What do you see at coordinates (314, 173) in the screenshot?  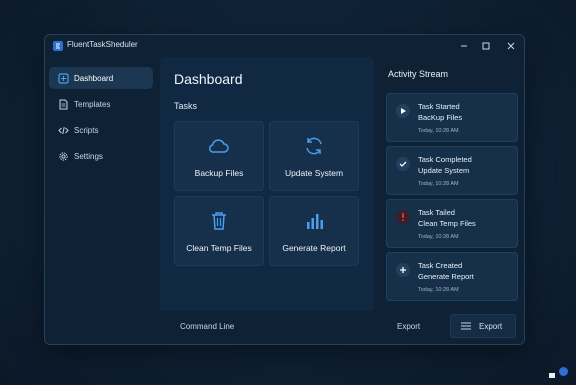 I see `task-tile-label: Update System` at bounding box center [314, 173].